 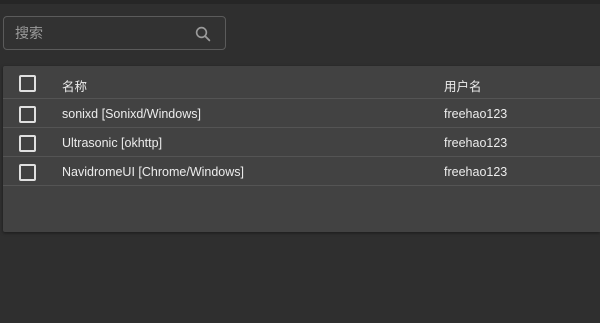 What do you see at coordinates (301, 171) in the screenshot?
I see `table-row: NavidromeUI [Chrome/Windows] freehao123` at bounding box center [301, 171].